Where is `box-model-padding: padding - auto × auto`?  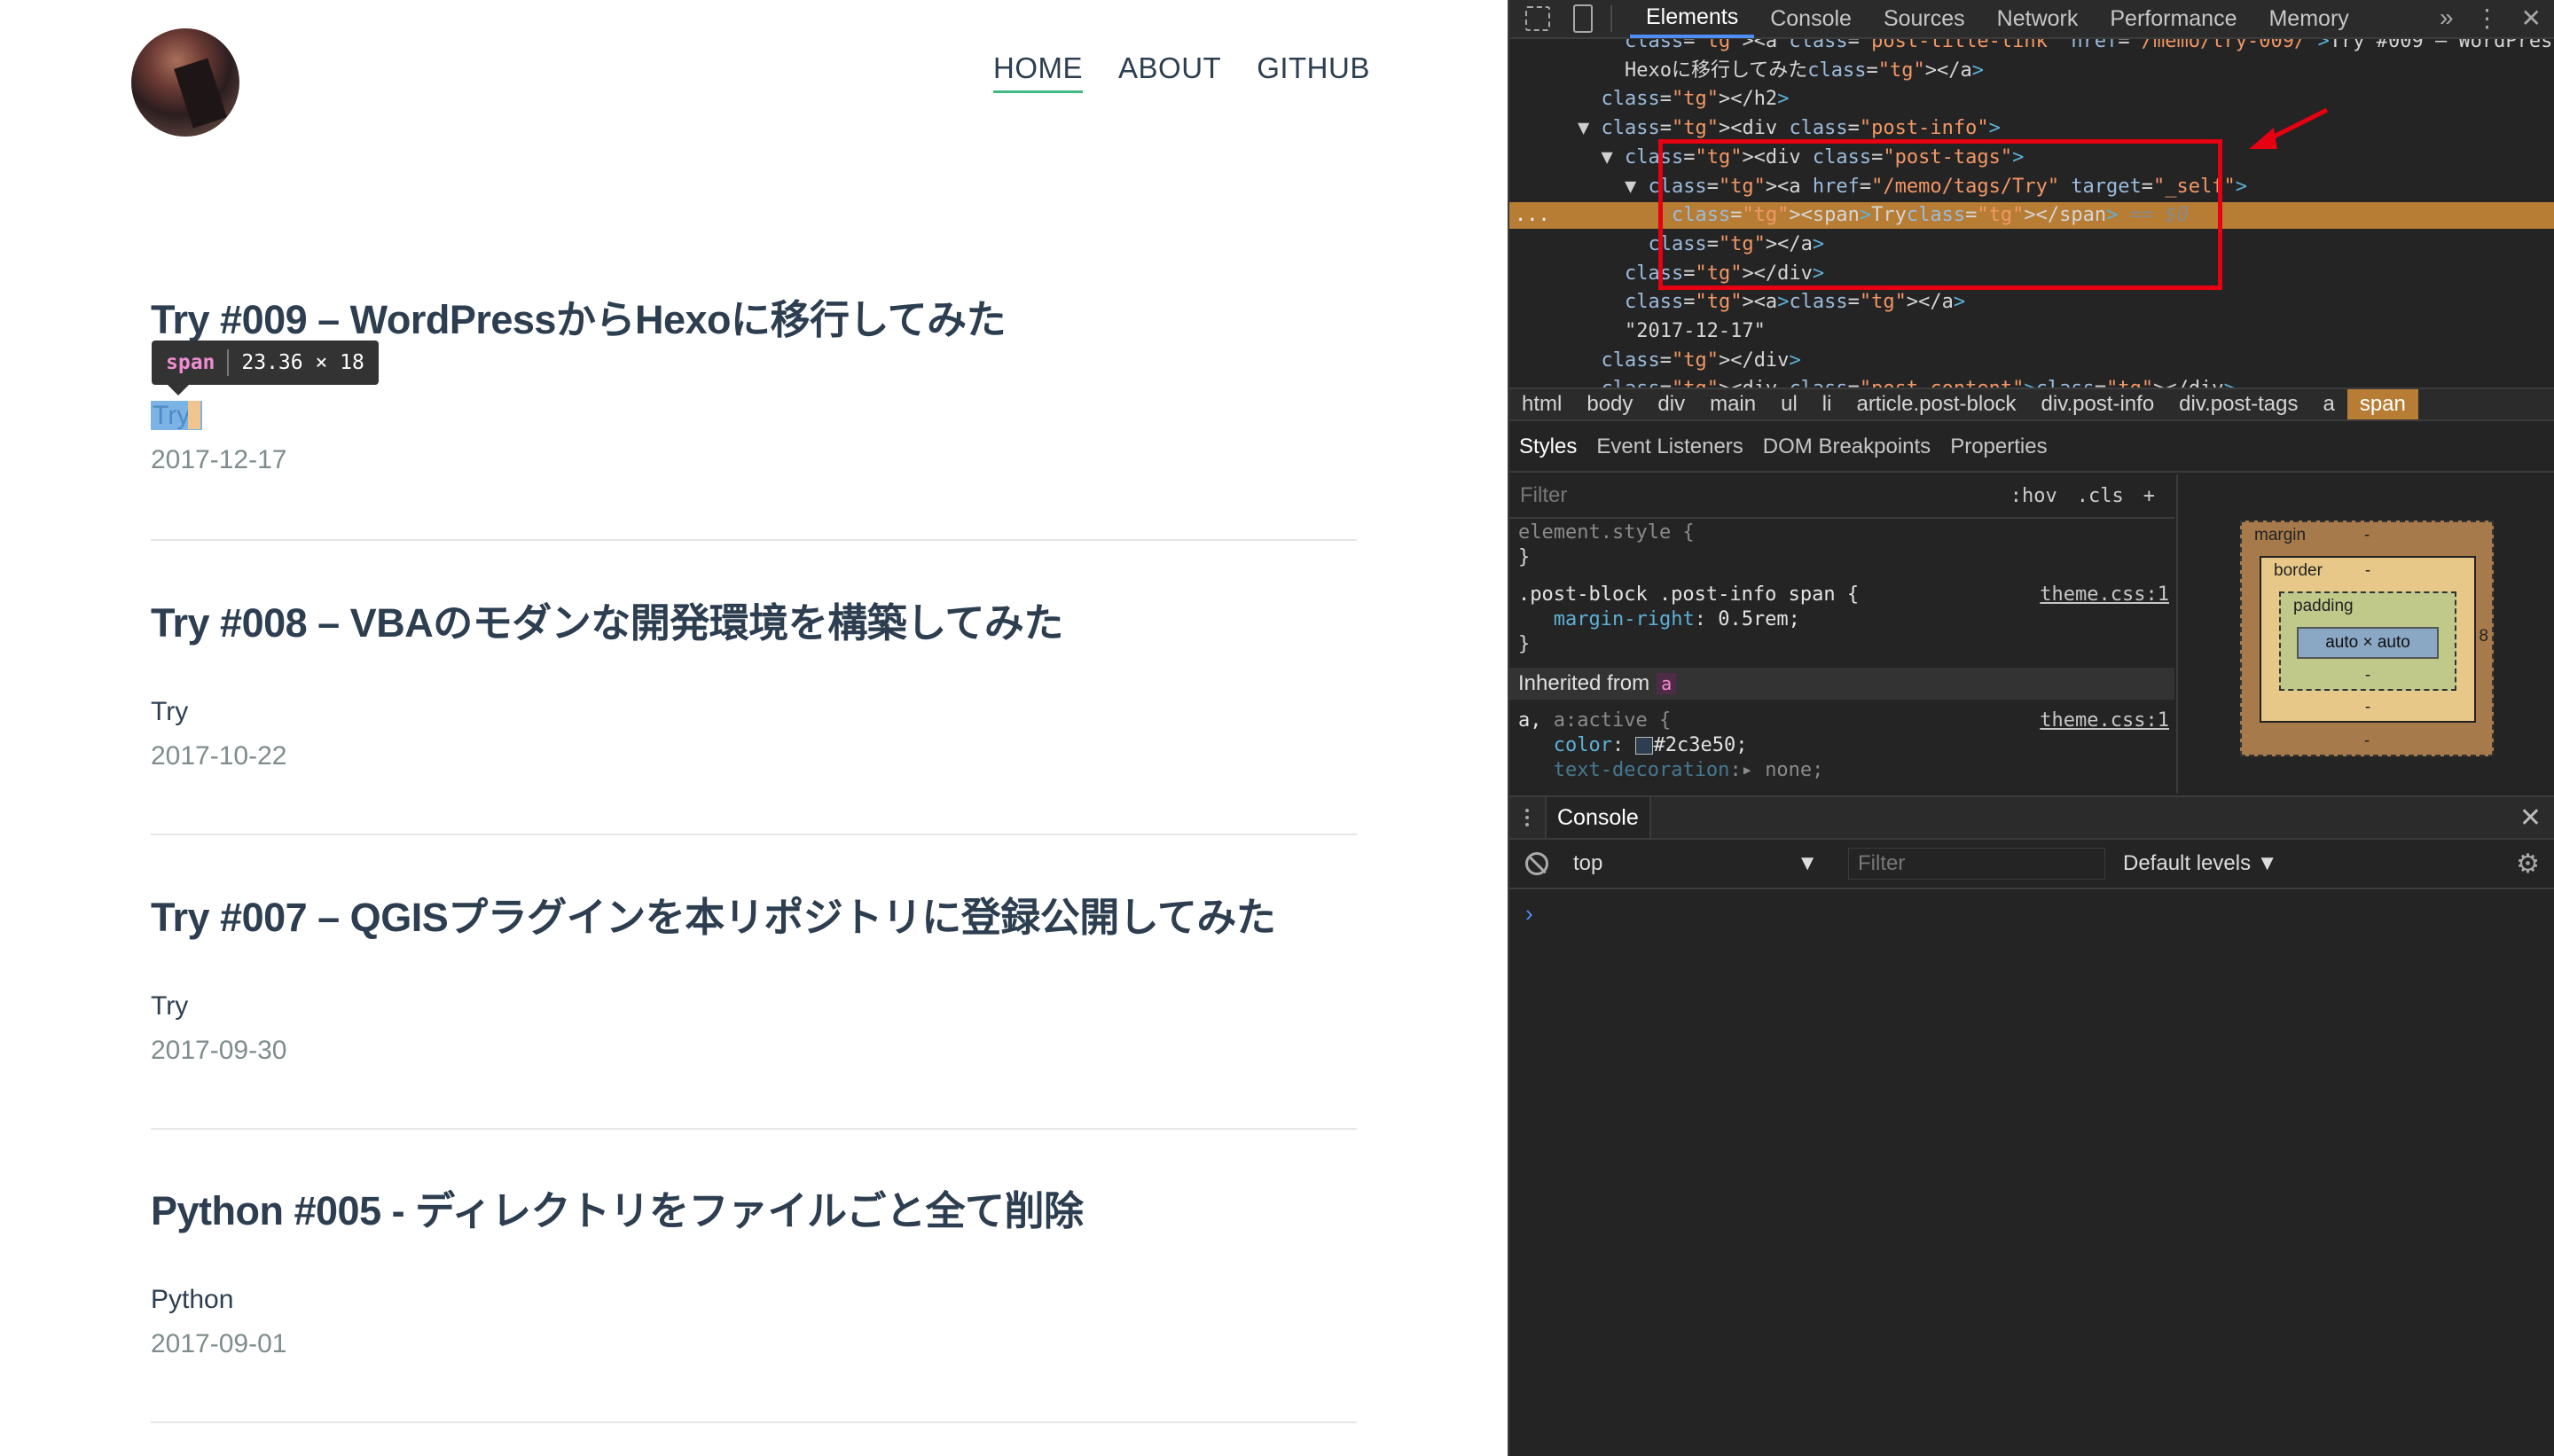
box-model-padding: padding - auto × auto is located at coordinates (2367, 641).